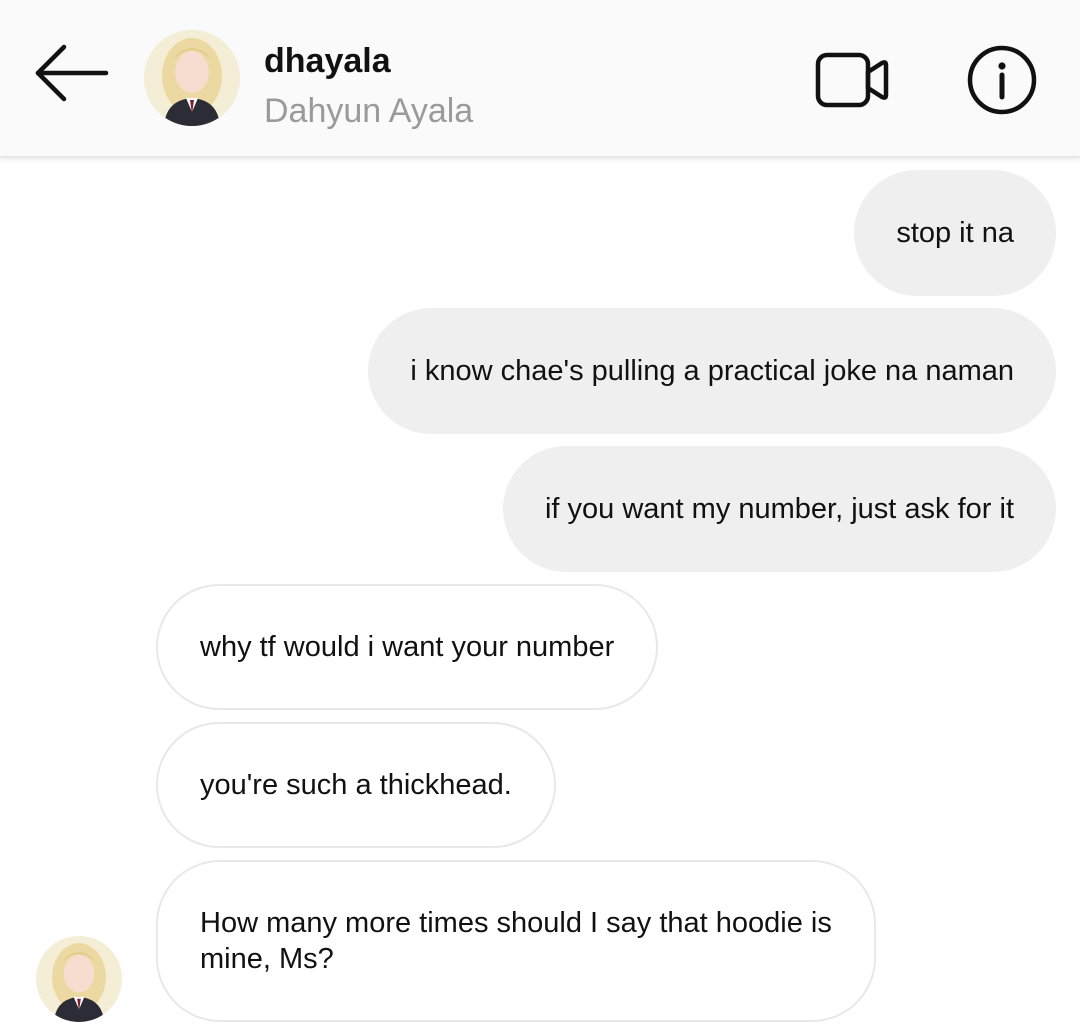  Describe the element at coordinates (1002, 80) in the screenshot. I see `info-icon` at that location.